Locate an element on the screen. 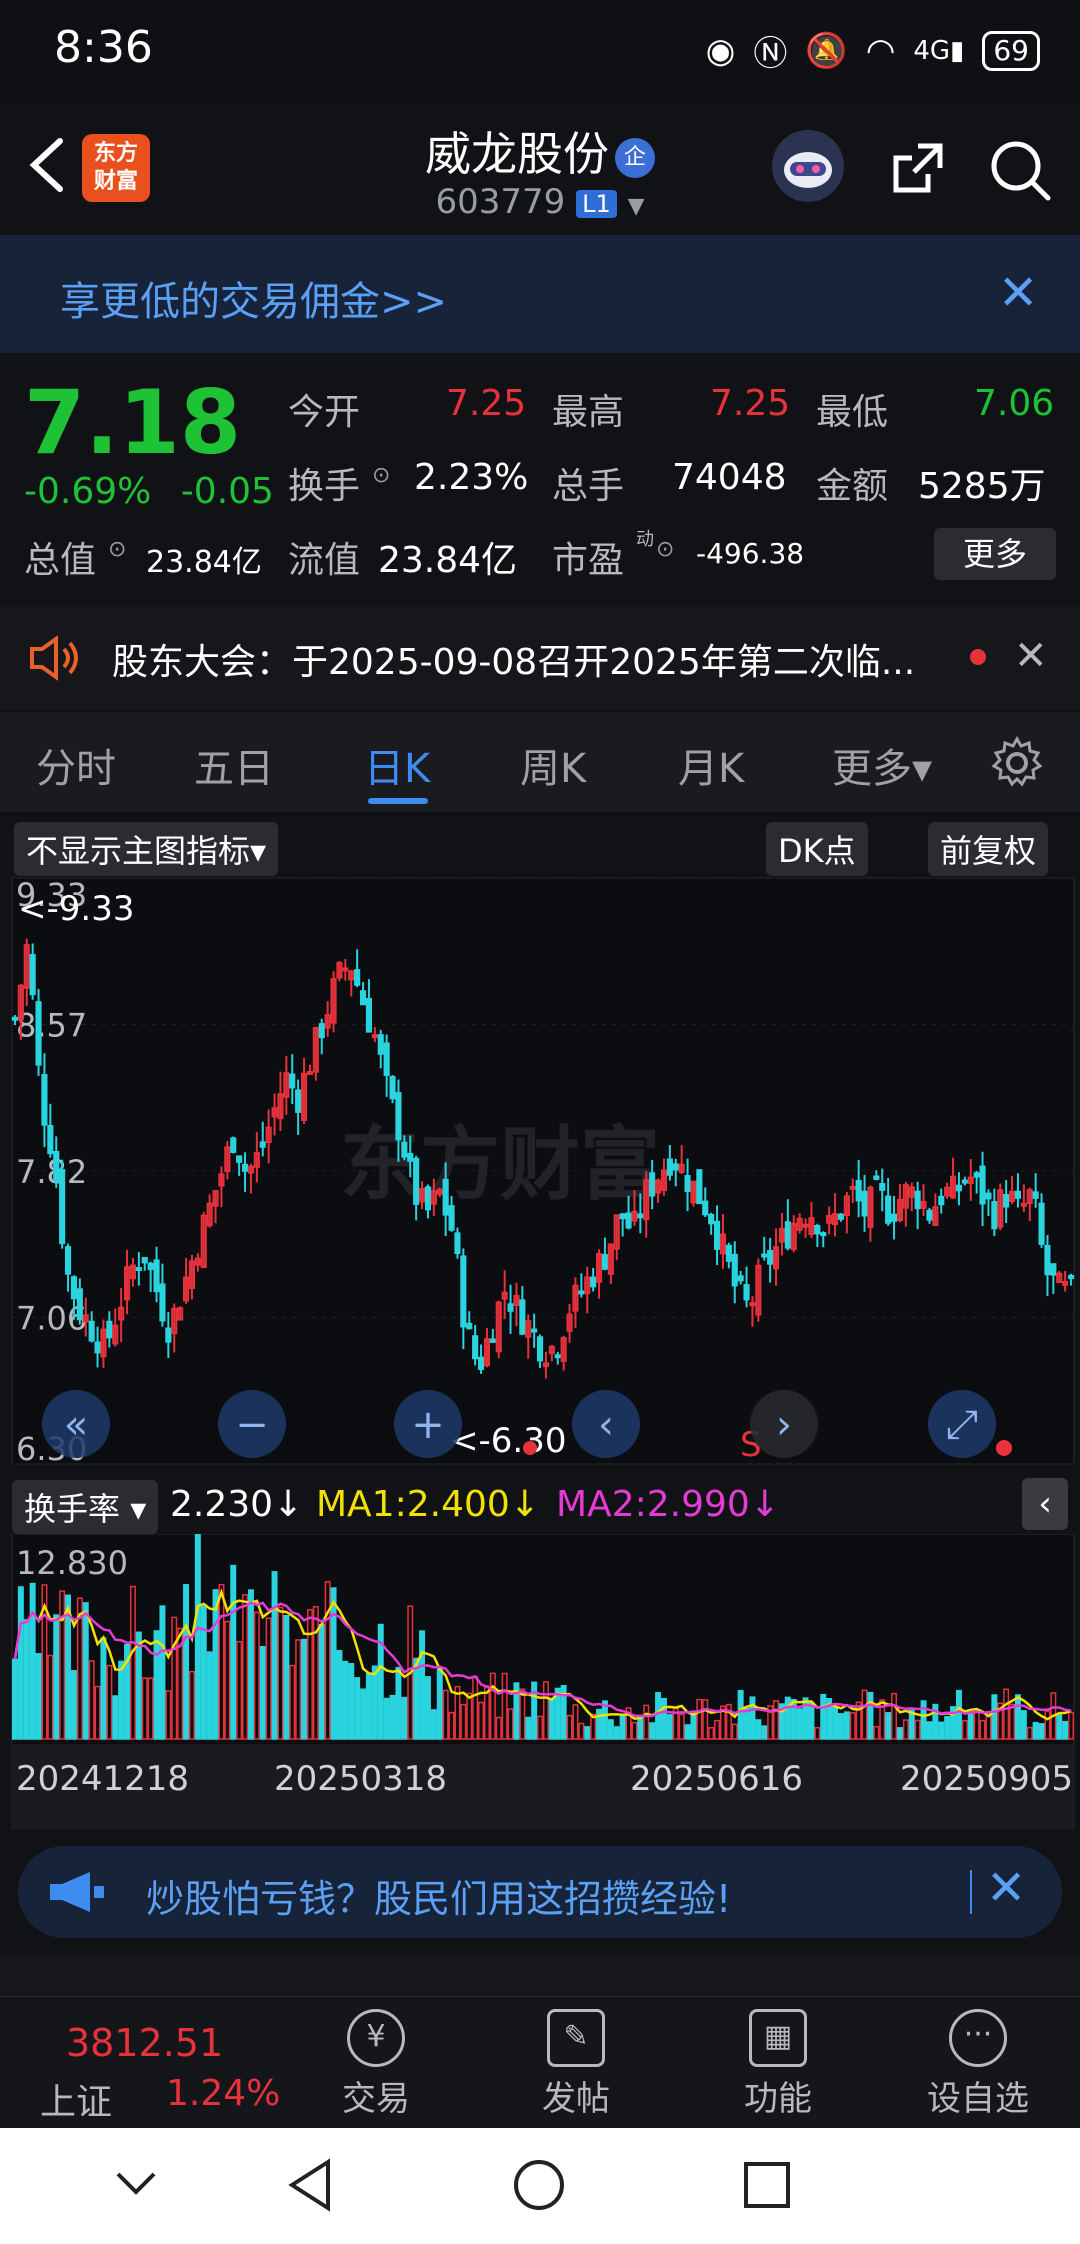  tab-weekly-k: 周K is located at coordinates (553, 765).